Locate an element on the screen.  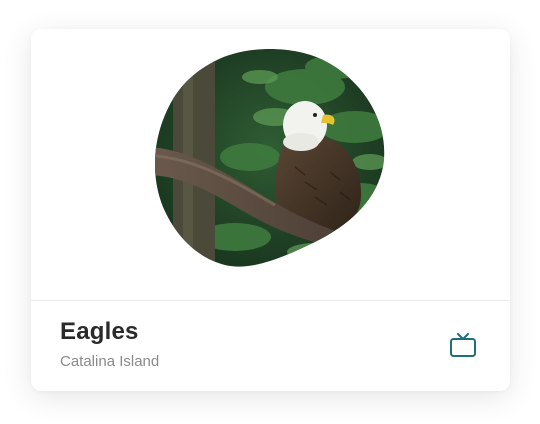
tv-icon is located at coordinates (463, 345).